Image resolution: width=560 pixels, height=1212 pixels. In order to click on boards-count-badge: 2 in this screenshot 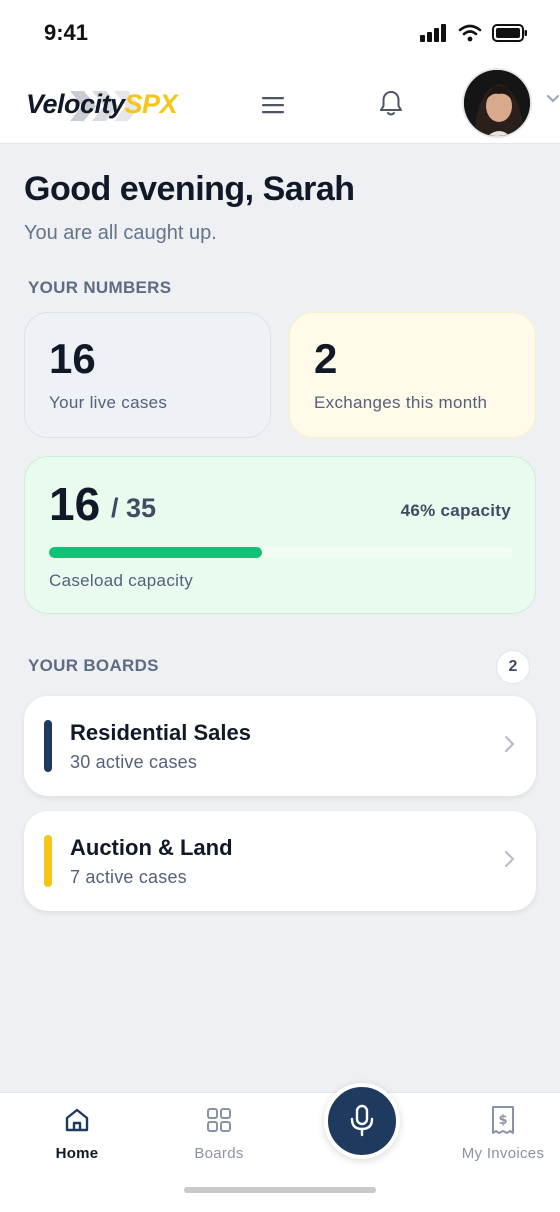, I will do `click(513, 667)`.